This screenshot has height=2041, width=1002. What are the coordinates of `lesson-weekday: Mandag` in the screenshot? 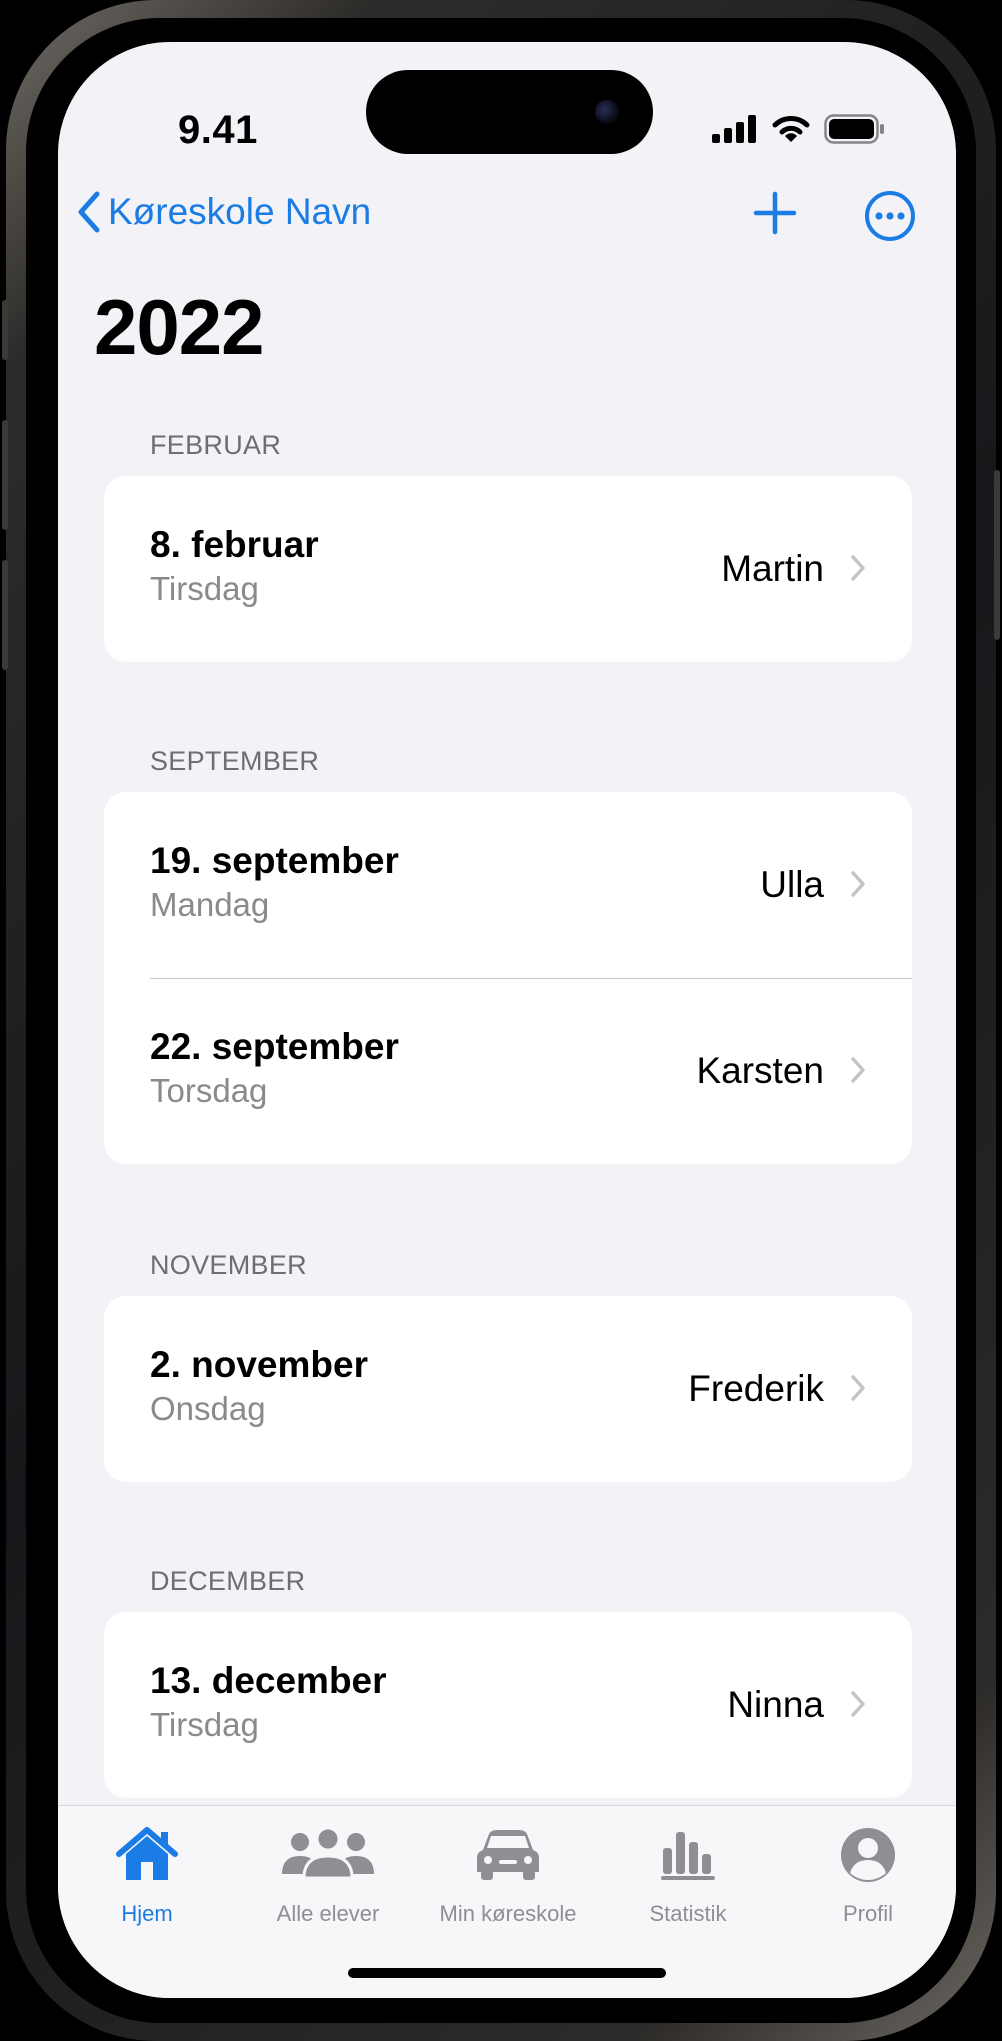 It's located at (210, 904).